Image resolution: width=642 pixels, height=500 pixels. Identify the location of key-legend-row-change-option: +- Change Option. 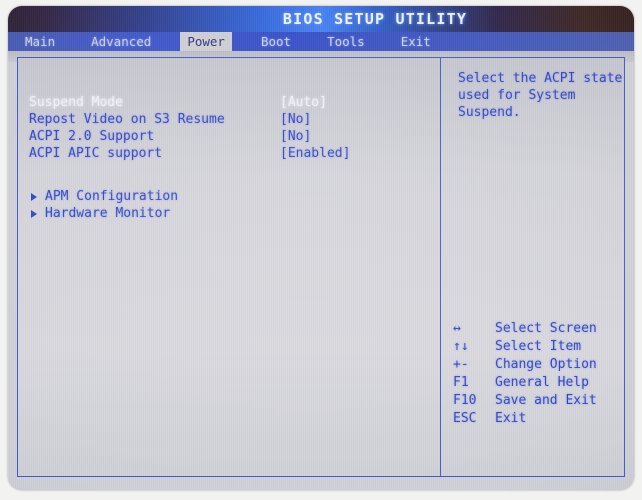
(540, 365).